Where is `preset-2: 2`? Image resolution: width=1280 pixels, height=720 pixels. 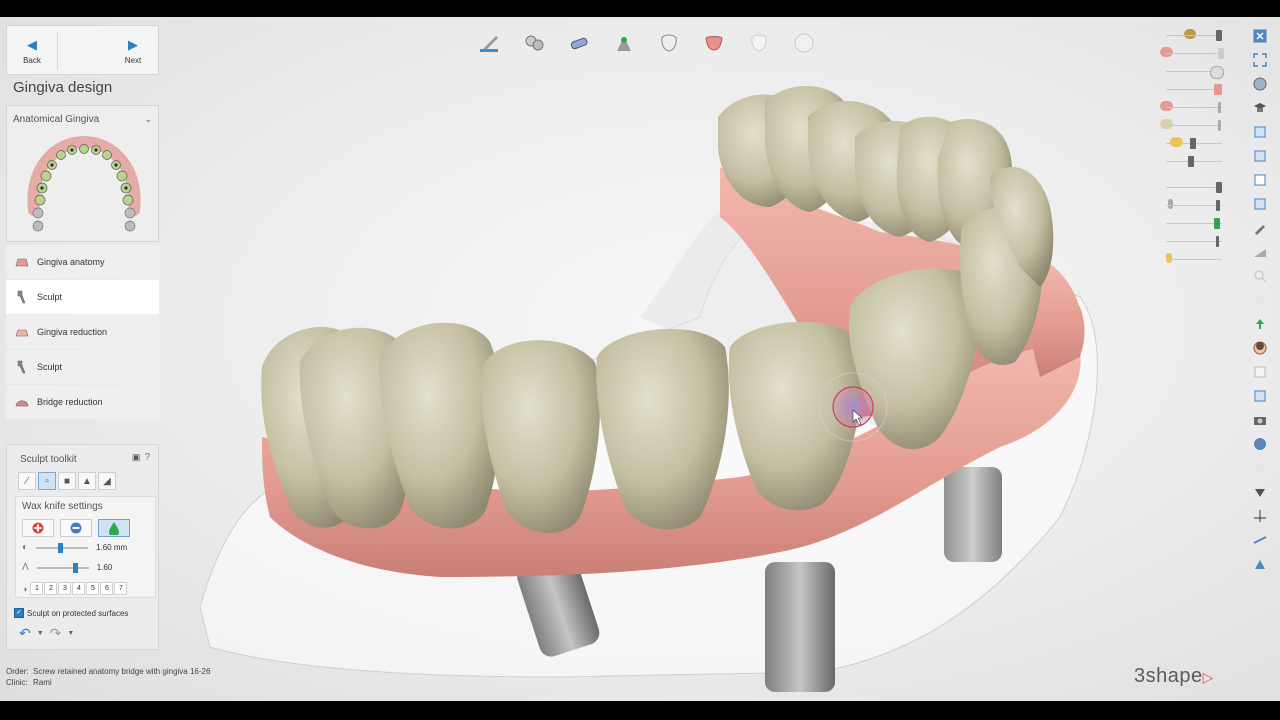 preset-2: 2 is located at coordinates (51, 588).